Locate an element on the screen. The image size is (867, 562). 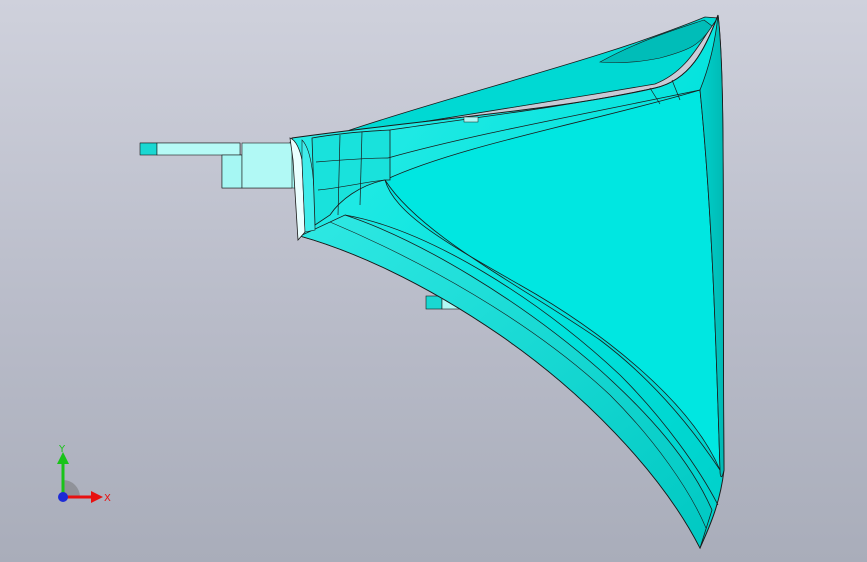
z-axis-dot-icon is located at coordinates (63, 497).